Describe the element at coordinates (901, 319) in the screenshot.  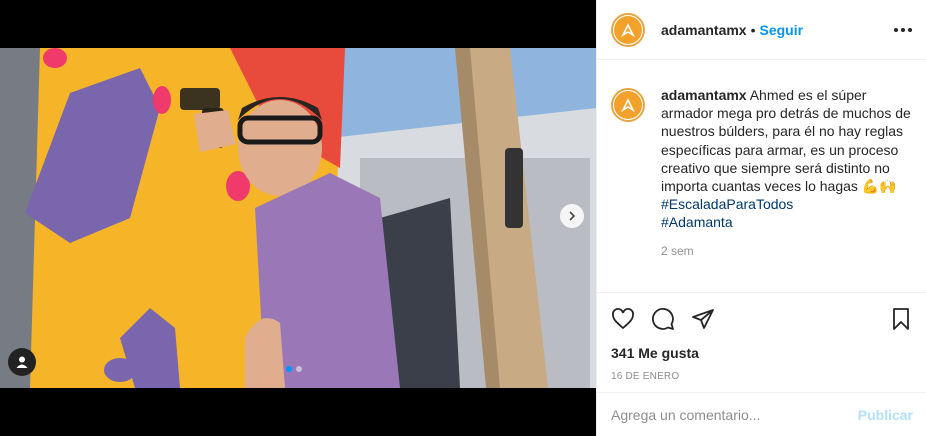
I see `bookmark-icon` at that location.